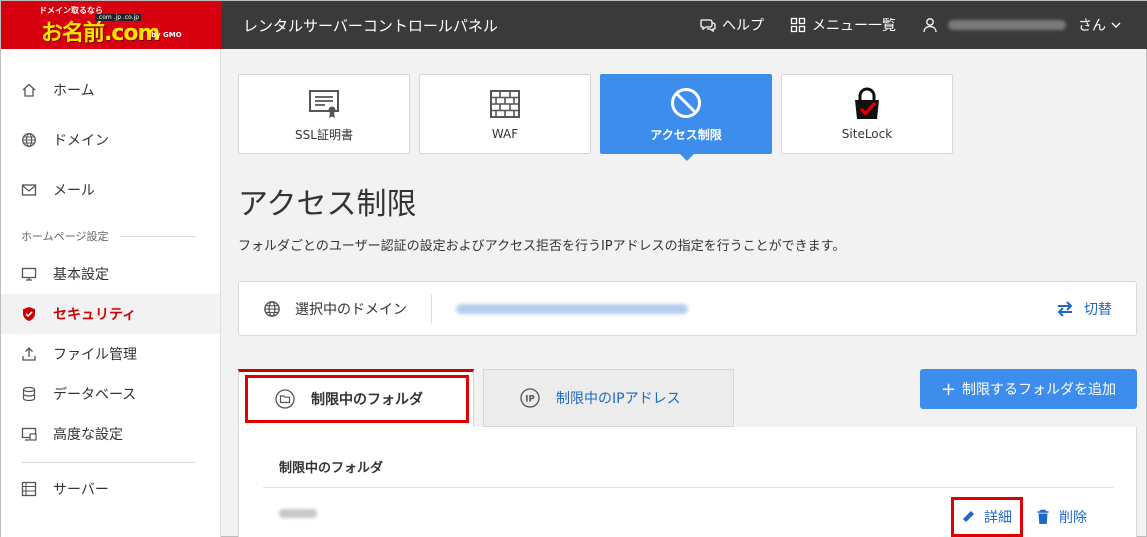 The height and width of the screenshot is (537, 1147). What do you see at coordinates (298, 513) in the screenshot?
I see `folder-path-redacted` at bounding box center [298, 513].